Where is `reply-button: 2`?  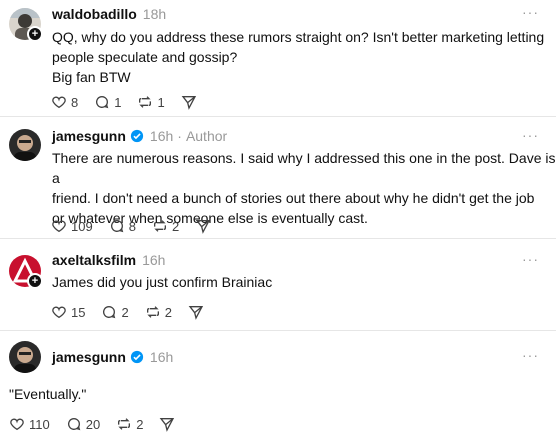 reply-button: 2 is located at coordinates (115, 312).